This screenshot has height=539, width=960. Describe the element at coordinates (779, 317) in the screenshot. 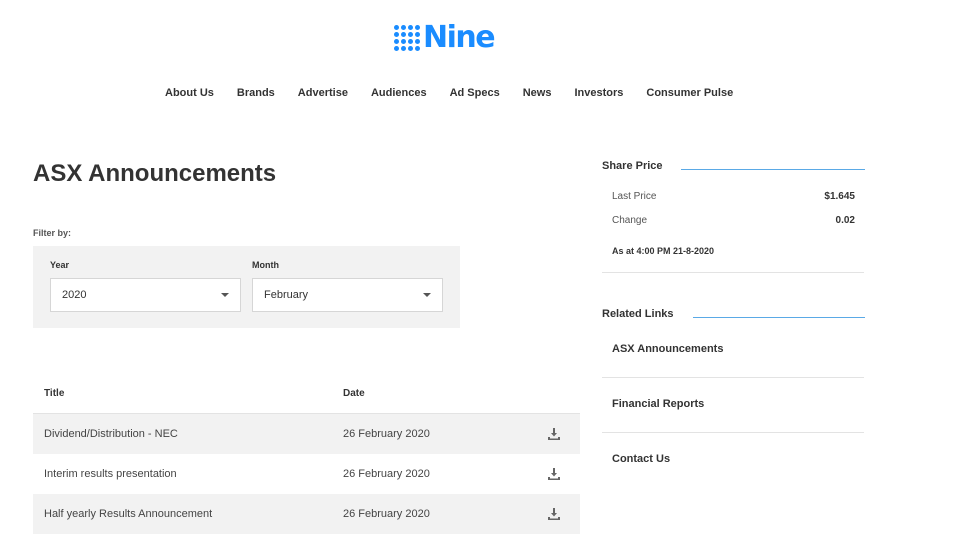

I see `related-links-heading-rule` at that location.